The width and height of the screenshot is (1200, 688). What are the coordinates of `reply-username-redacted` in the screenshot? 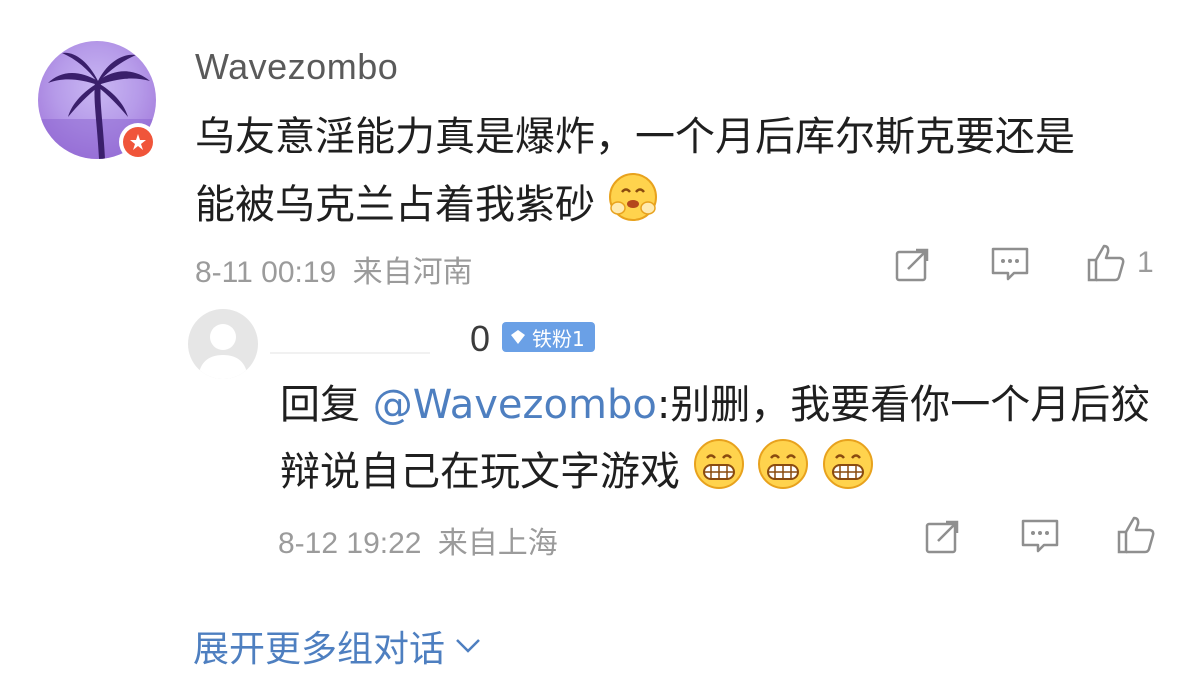 It's located at (350, 353).